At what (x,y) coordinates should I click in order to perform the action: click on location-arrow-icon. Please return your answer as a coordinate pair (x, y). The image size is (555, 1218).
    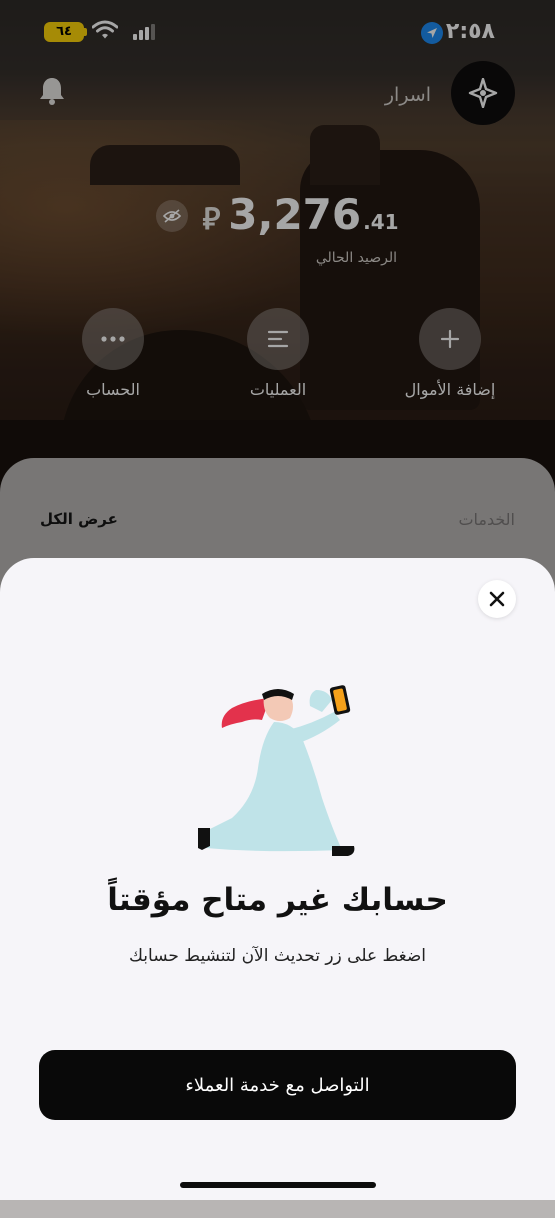
    Looking at the image, I should click on (432, 33).